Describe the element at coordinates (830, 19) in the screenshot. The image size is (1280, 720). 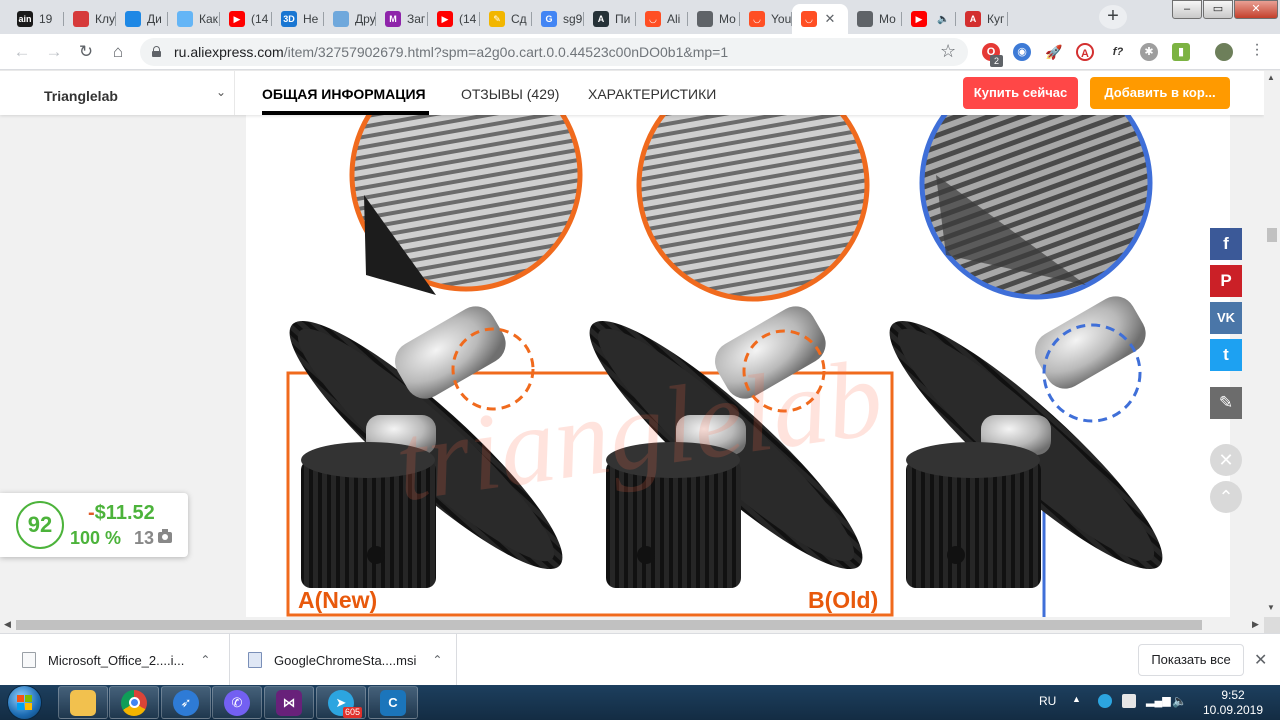
I see `tab-close-icon: ✕` at that location.